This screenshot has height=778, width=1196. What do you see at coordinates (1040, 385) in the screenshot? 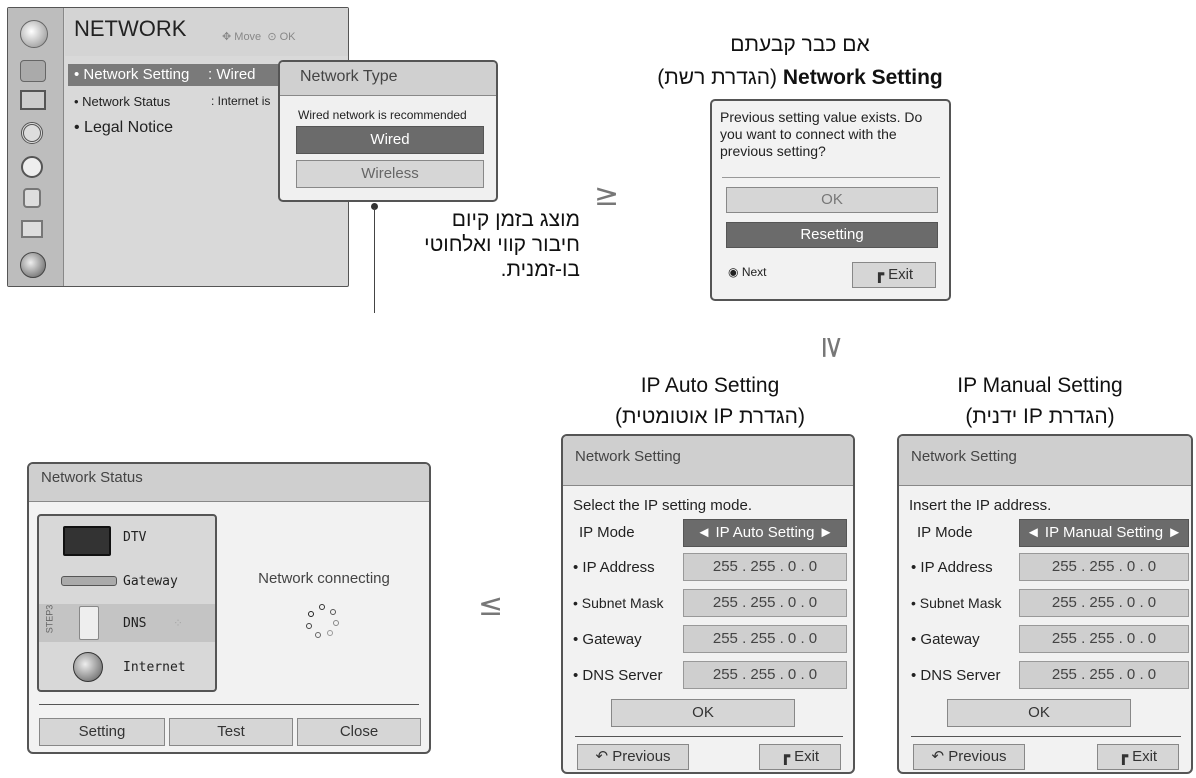
I see `manual-heading-line1: IP Manual Setting` at bounding box center [1040, 385].